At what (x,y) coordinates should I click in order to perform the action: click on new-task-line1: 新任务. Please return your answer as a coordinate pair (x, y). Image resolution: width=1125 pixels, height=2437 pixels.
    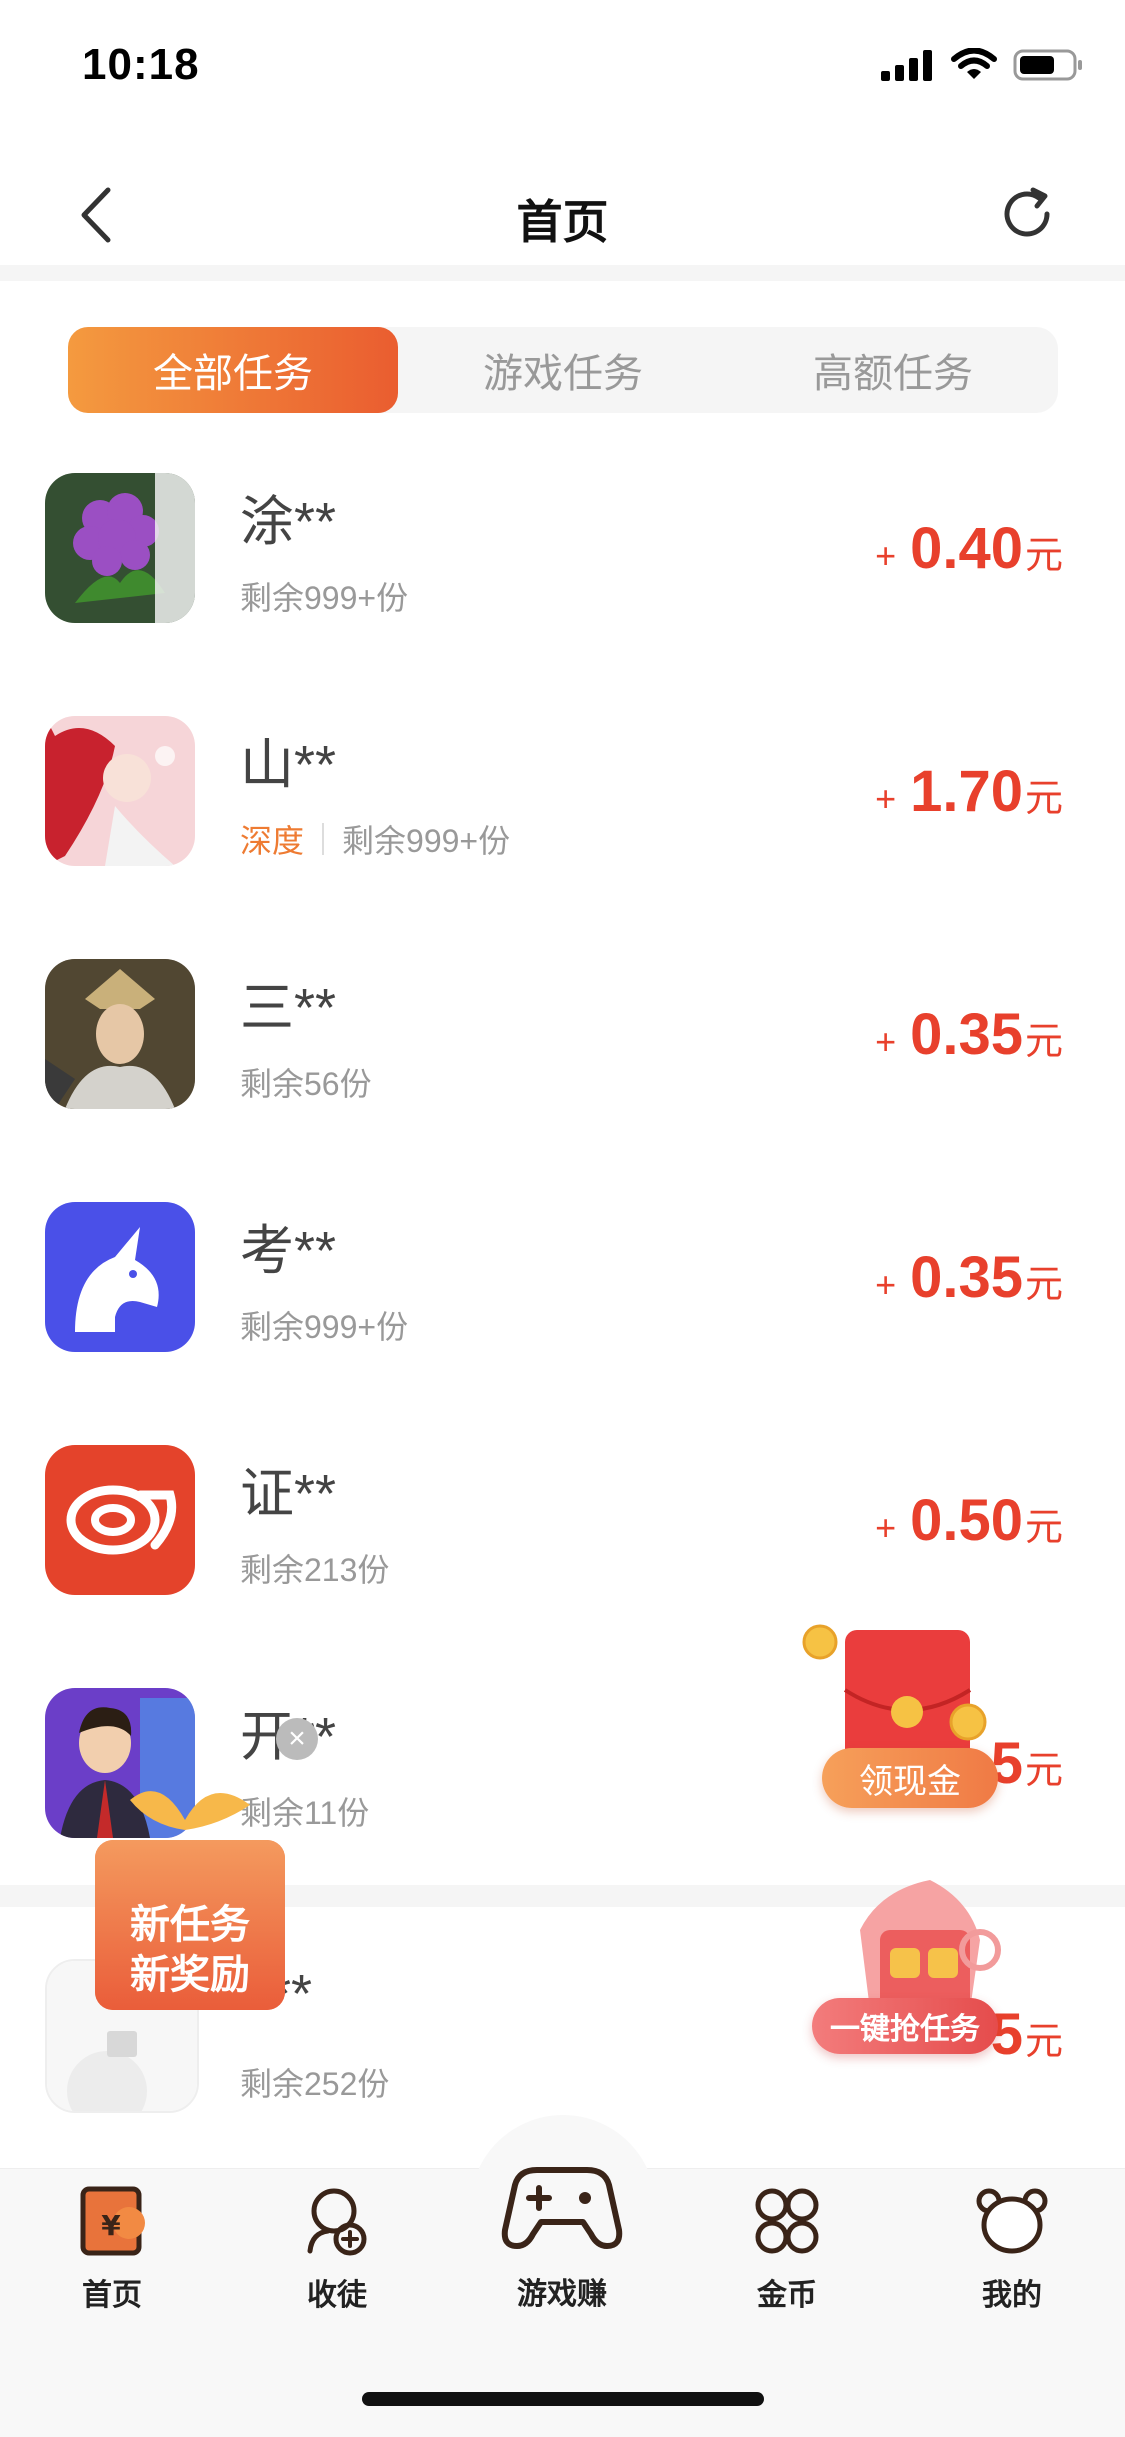
    Looking at the image, I should click on (190, 1925).